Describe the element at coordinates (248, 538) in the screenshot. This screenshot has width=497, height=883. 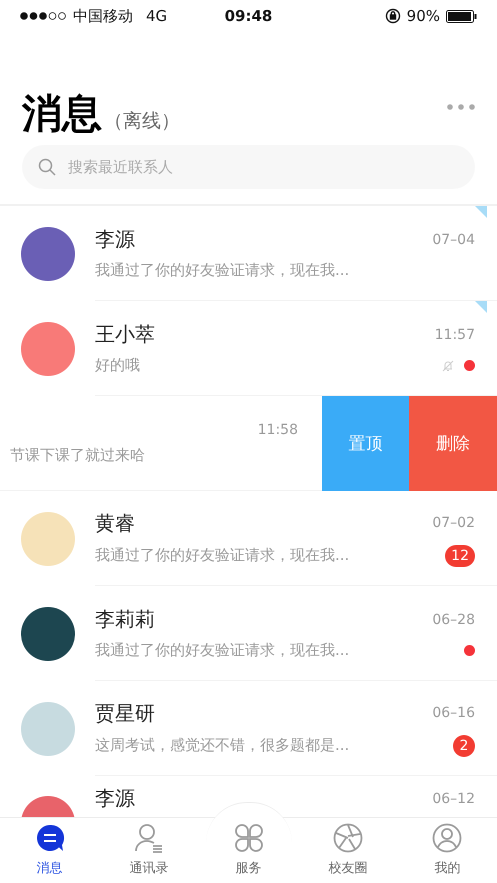
I see `conversation-row: 黄睿 07–02 我通过了你的好友验证请求，现在我... 12` at that location.